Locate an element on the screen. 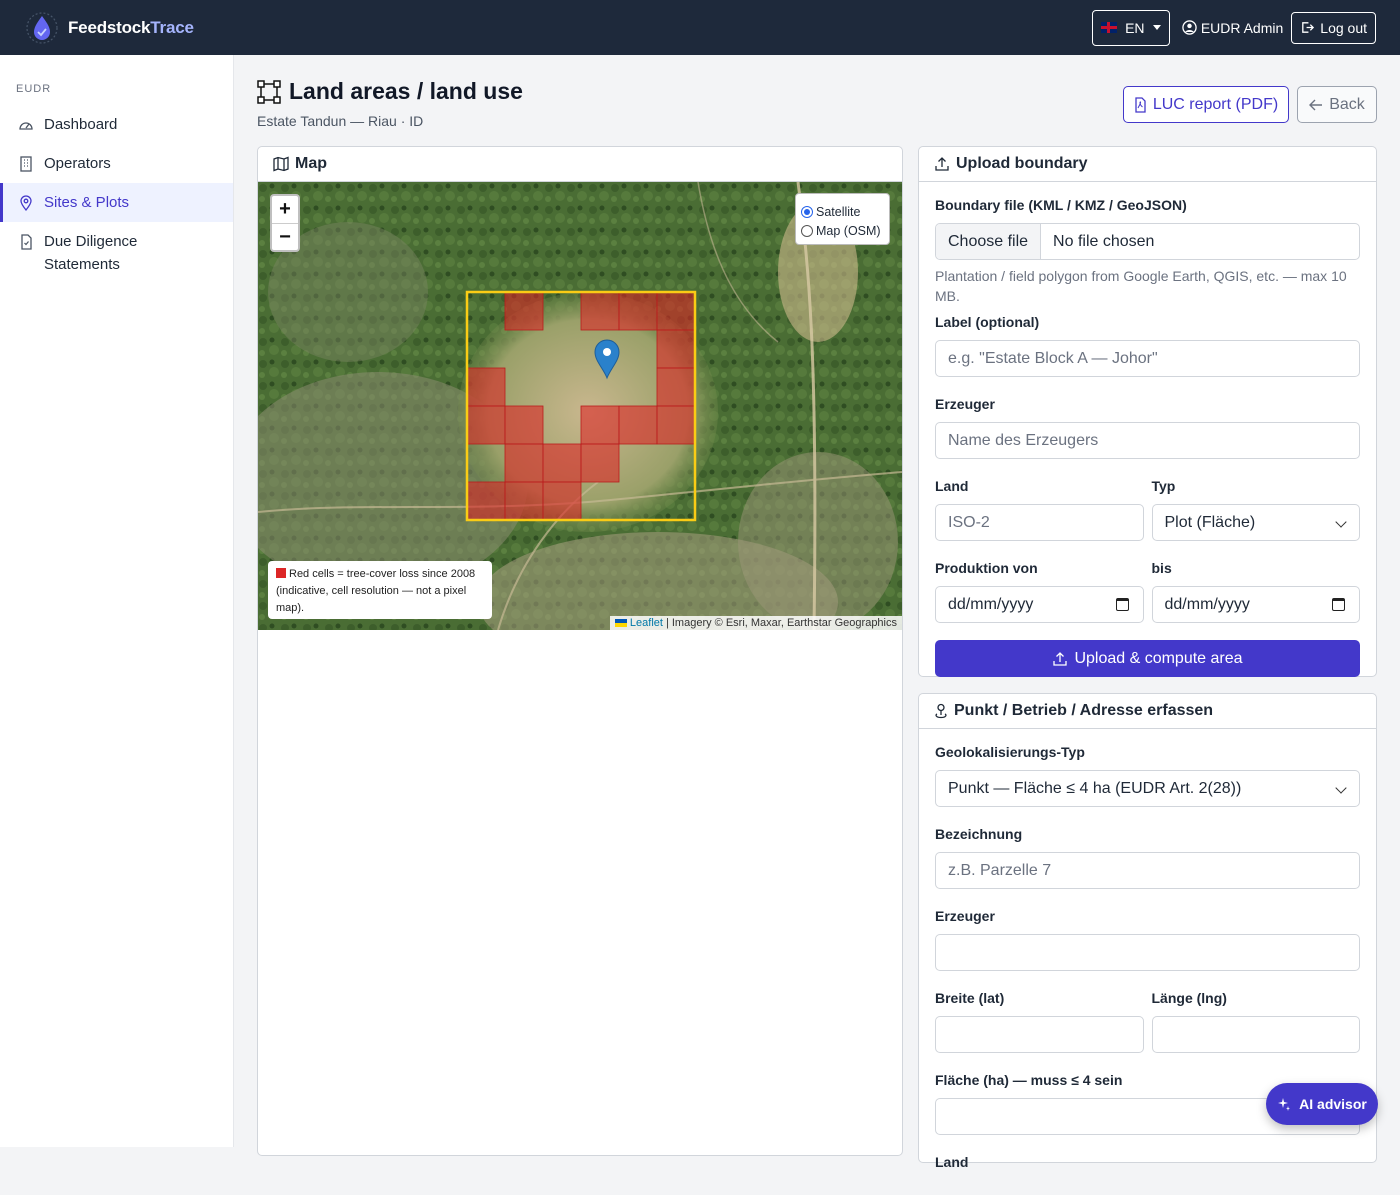  production-from-value: dd/mm/yyyy is located at coordinates (991, 604).